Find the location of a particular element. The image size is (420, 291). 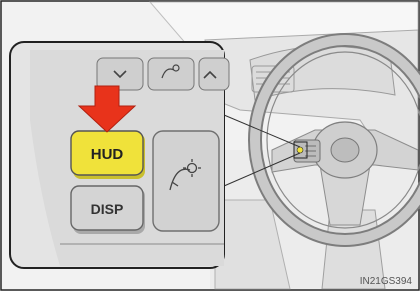

hud-button-label: HUD is located at coordinates (107, 154).